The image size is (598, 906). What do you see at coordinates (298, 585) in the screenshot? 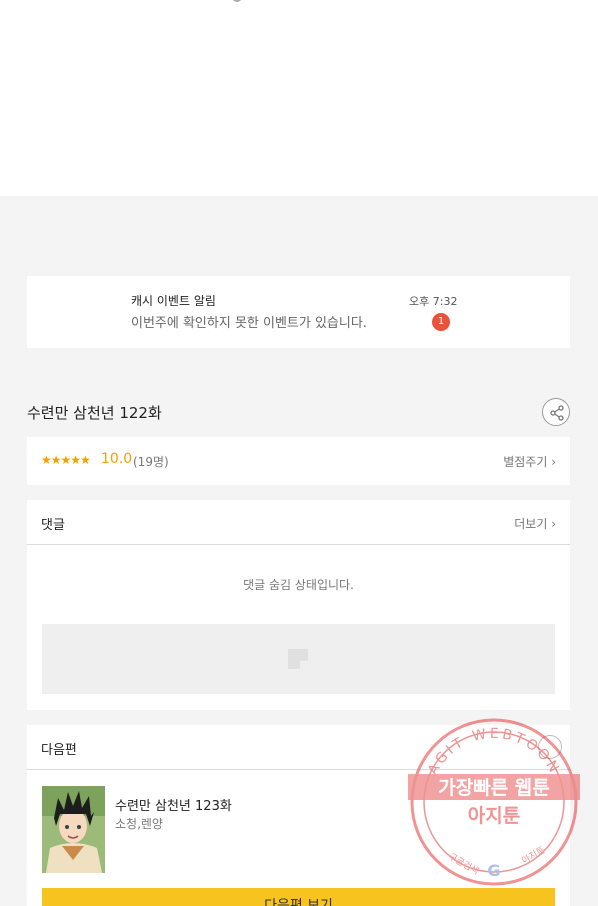
I see `comments-hidden-message: 댓글 숨김 상태입니다.` at bounding box center [298, 585].